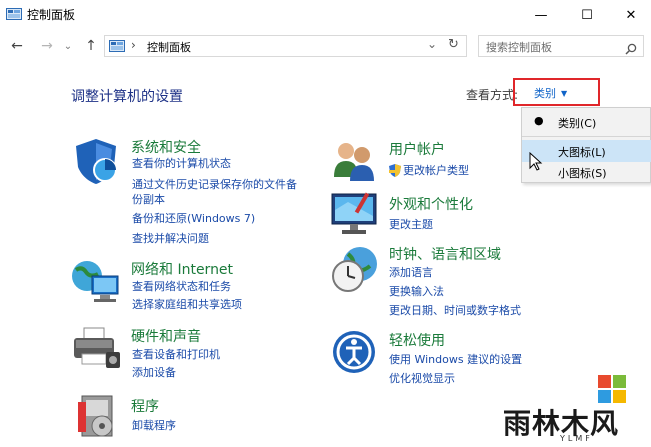 This screenshot has width=651, height=447. What do you see at coordinates (556, 92) in the screenshot?
I see `highlight-annotation-box` at bounding box center [556, 92].